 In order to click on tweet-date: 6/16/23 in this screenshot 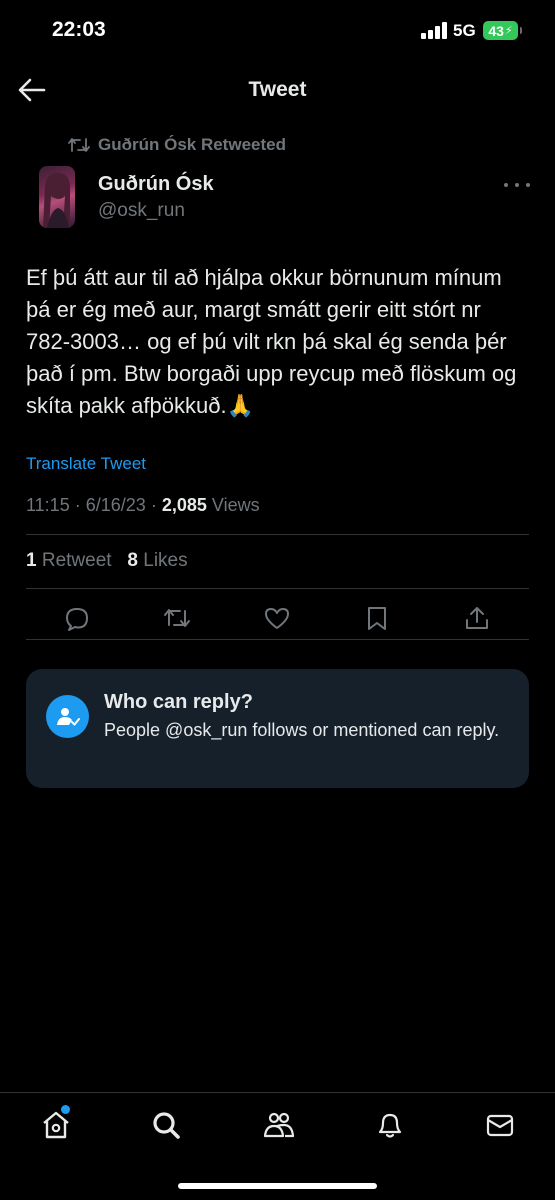, I will do `click(115, 505)`.